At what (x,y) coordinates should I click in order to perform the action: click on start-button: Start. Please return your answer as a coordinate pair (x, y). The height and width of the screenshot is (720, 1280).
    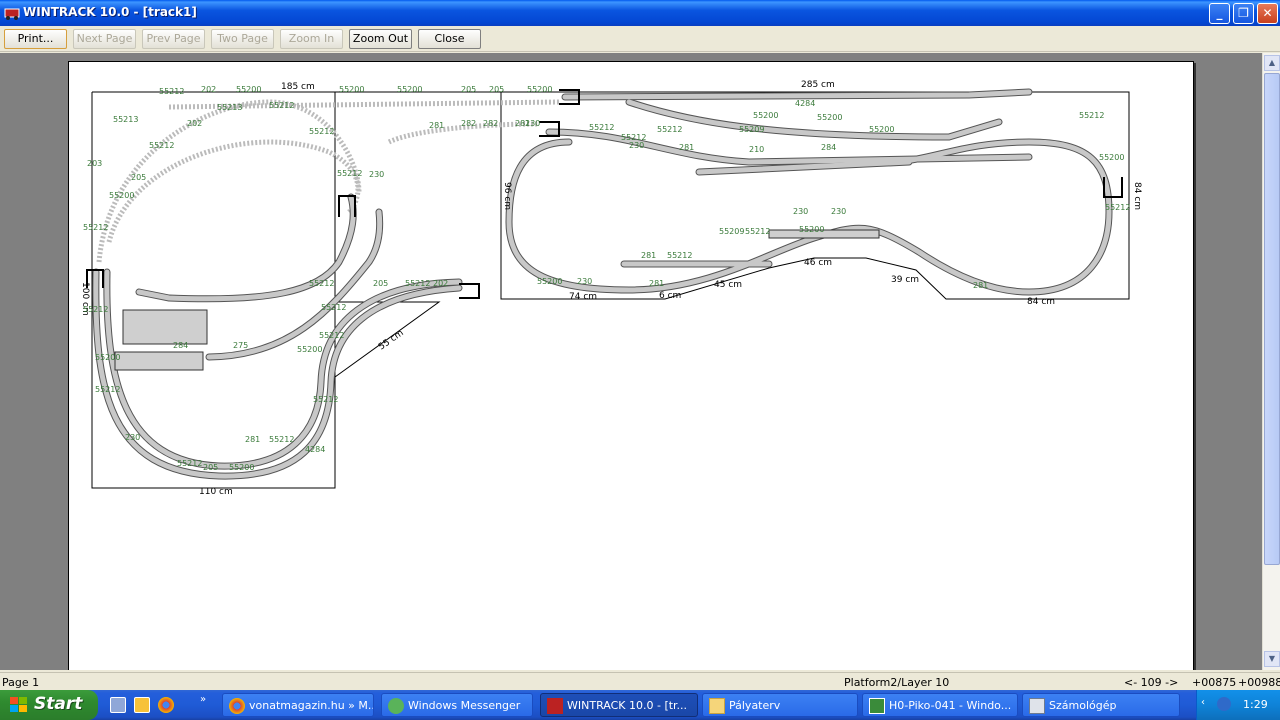
    Looking at the image, I should click on (49, 705).